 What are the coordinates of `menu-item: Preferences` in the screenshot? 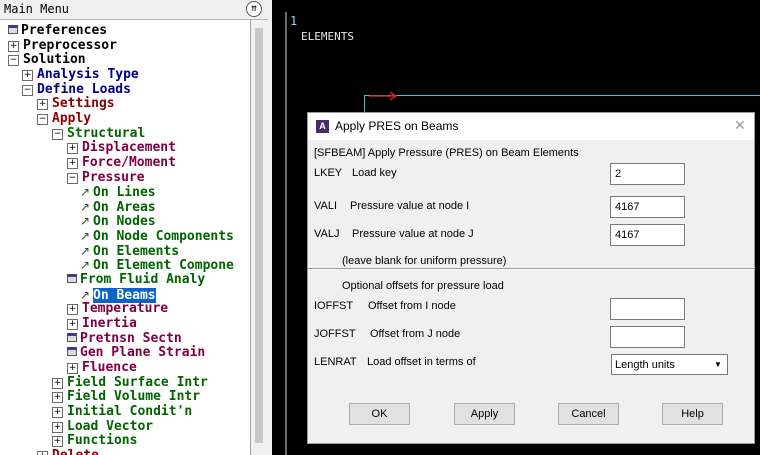 It's located at (57, 31).